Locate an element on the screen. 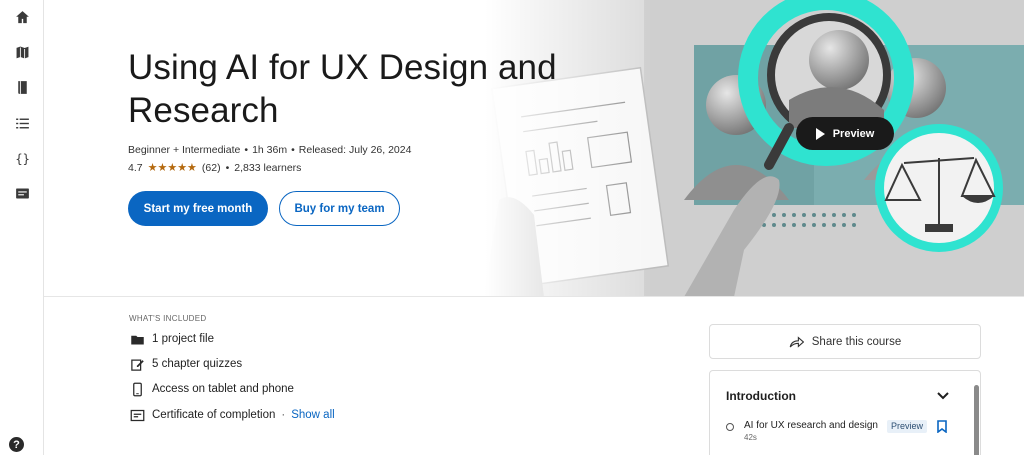  toc-section-title: Introduction is located at coordinates (761, 396).